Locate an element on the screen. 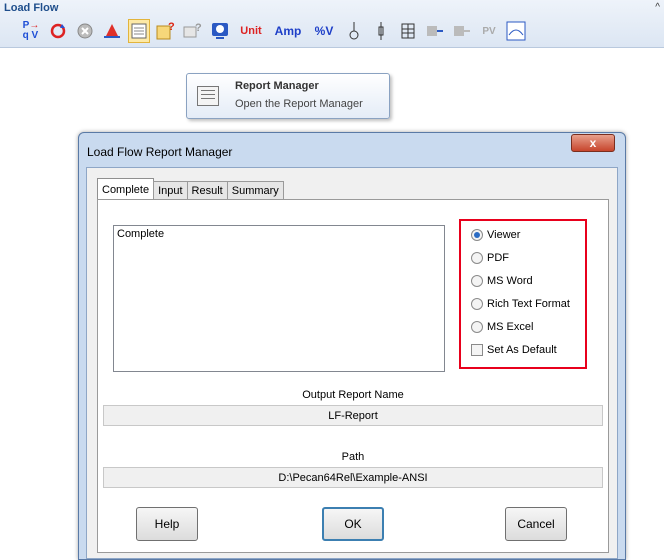 The width and height of the screenshot is (664, 560). refresh-icon is located at coordinates (58, 31).